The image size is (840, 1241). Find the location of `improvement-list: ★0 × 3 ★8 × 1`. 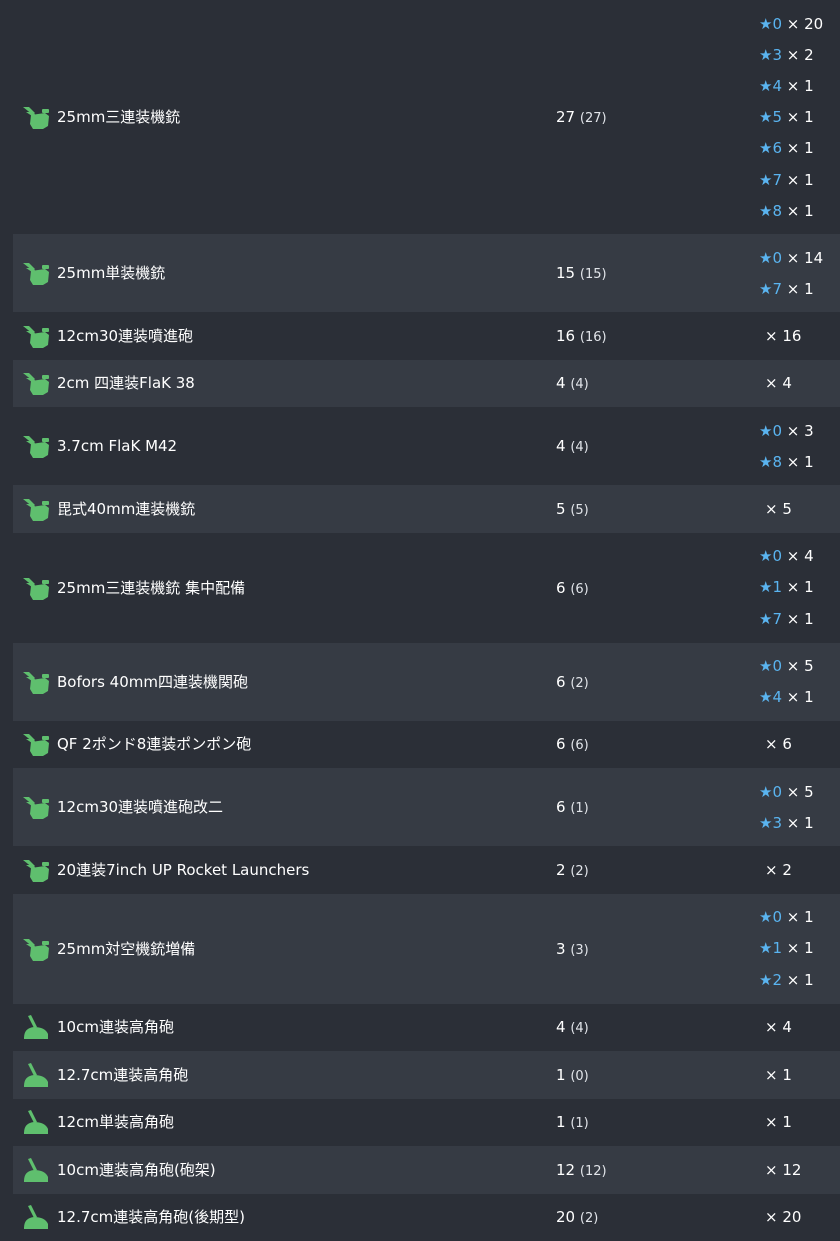

improvement-list: ★0 × 3 ★8 × 1 is located at coordinates (799, 446).